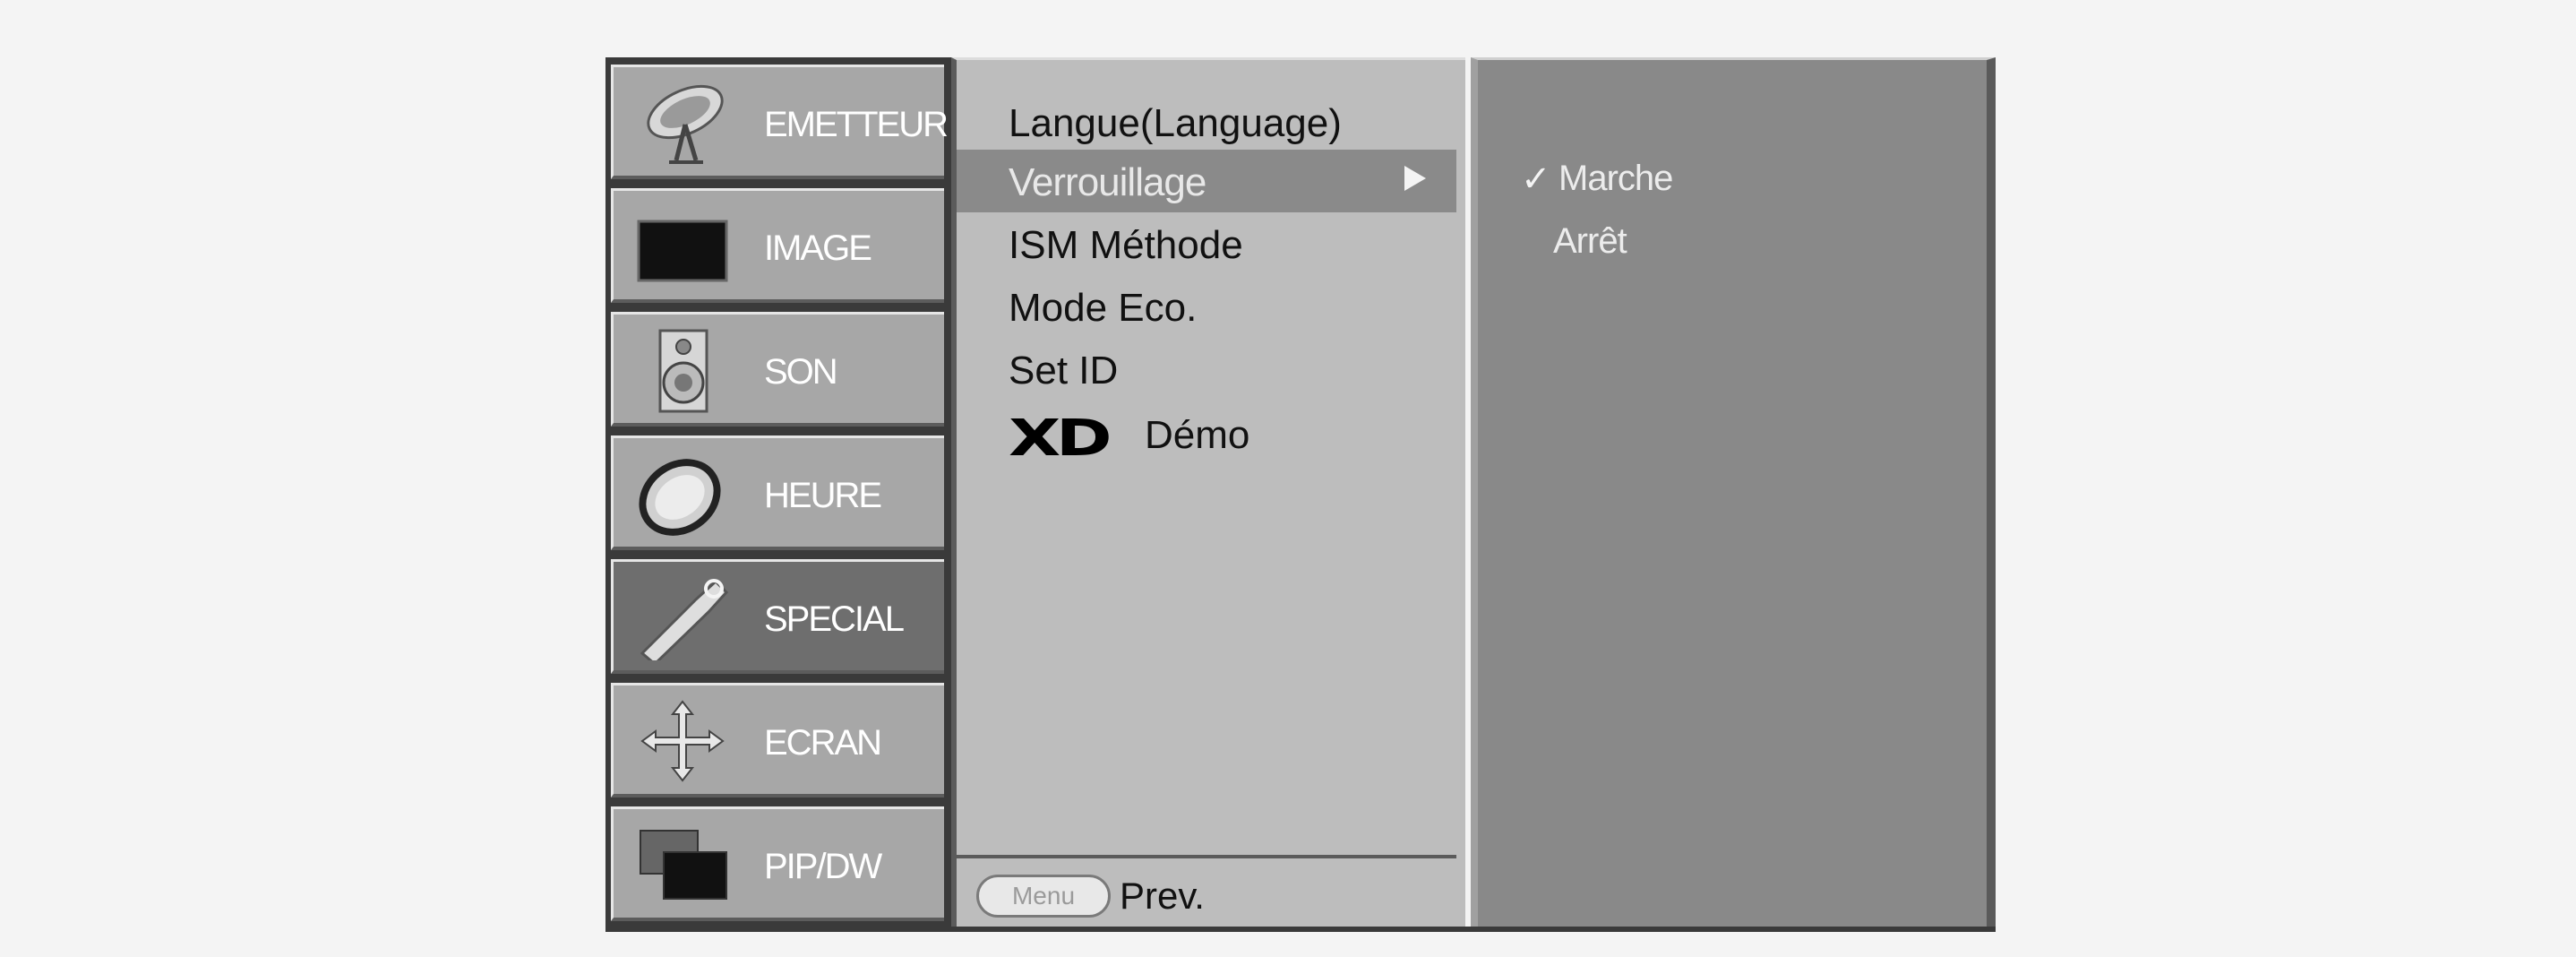 This screenshot has width=2576, height=957. What do you see at coordinates (1615, 179) in the screenshot?
I see `option-label: Marche` at bounding box center [1615, 179].